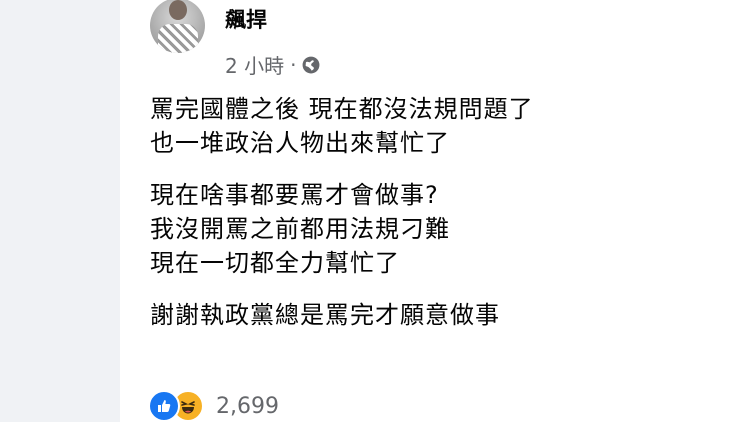 Image resolution: width=750 pixels, height=422 pixels. What do you see at coordinates (325, 315) in the screenshot?
I see `post-line: 謝謝執政黨總是罵完才願意做事` at bounding box center [325, 315].